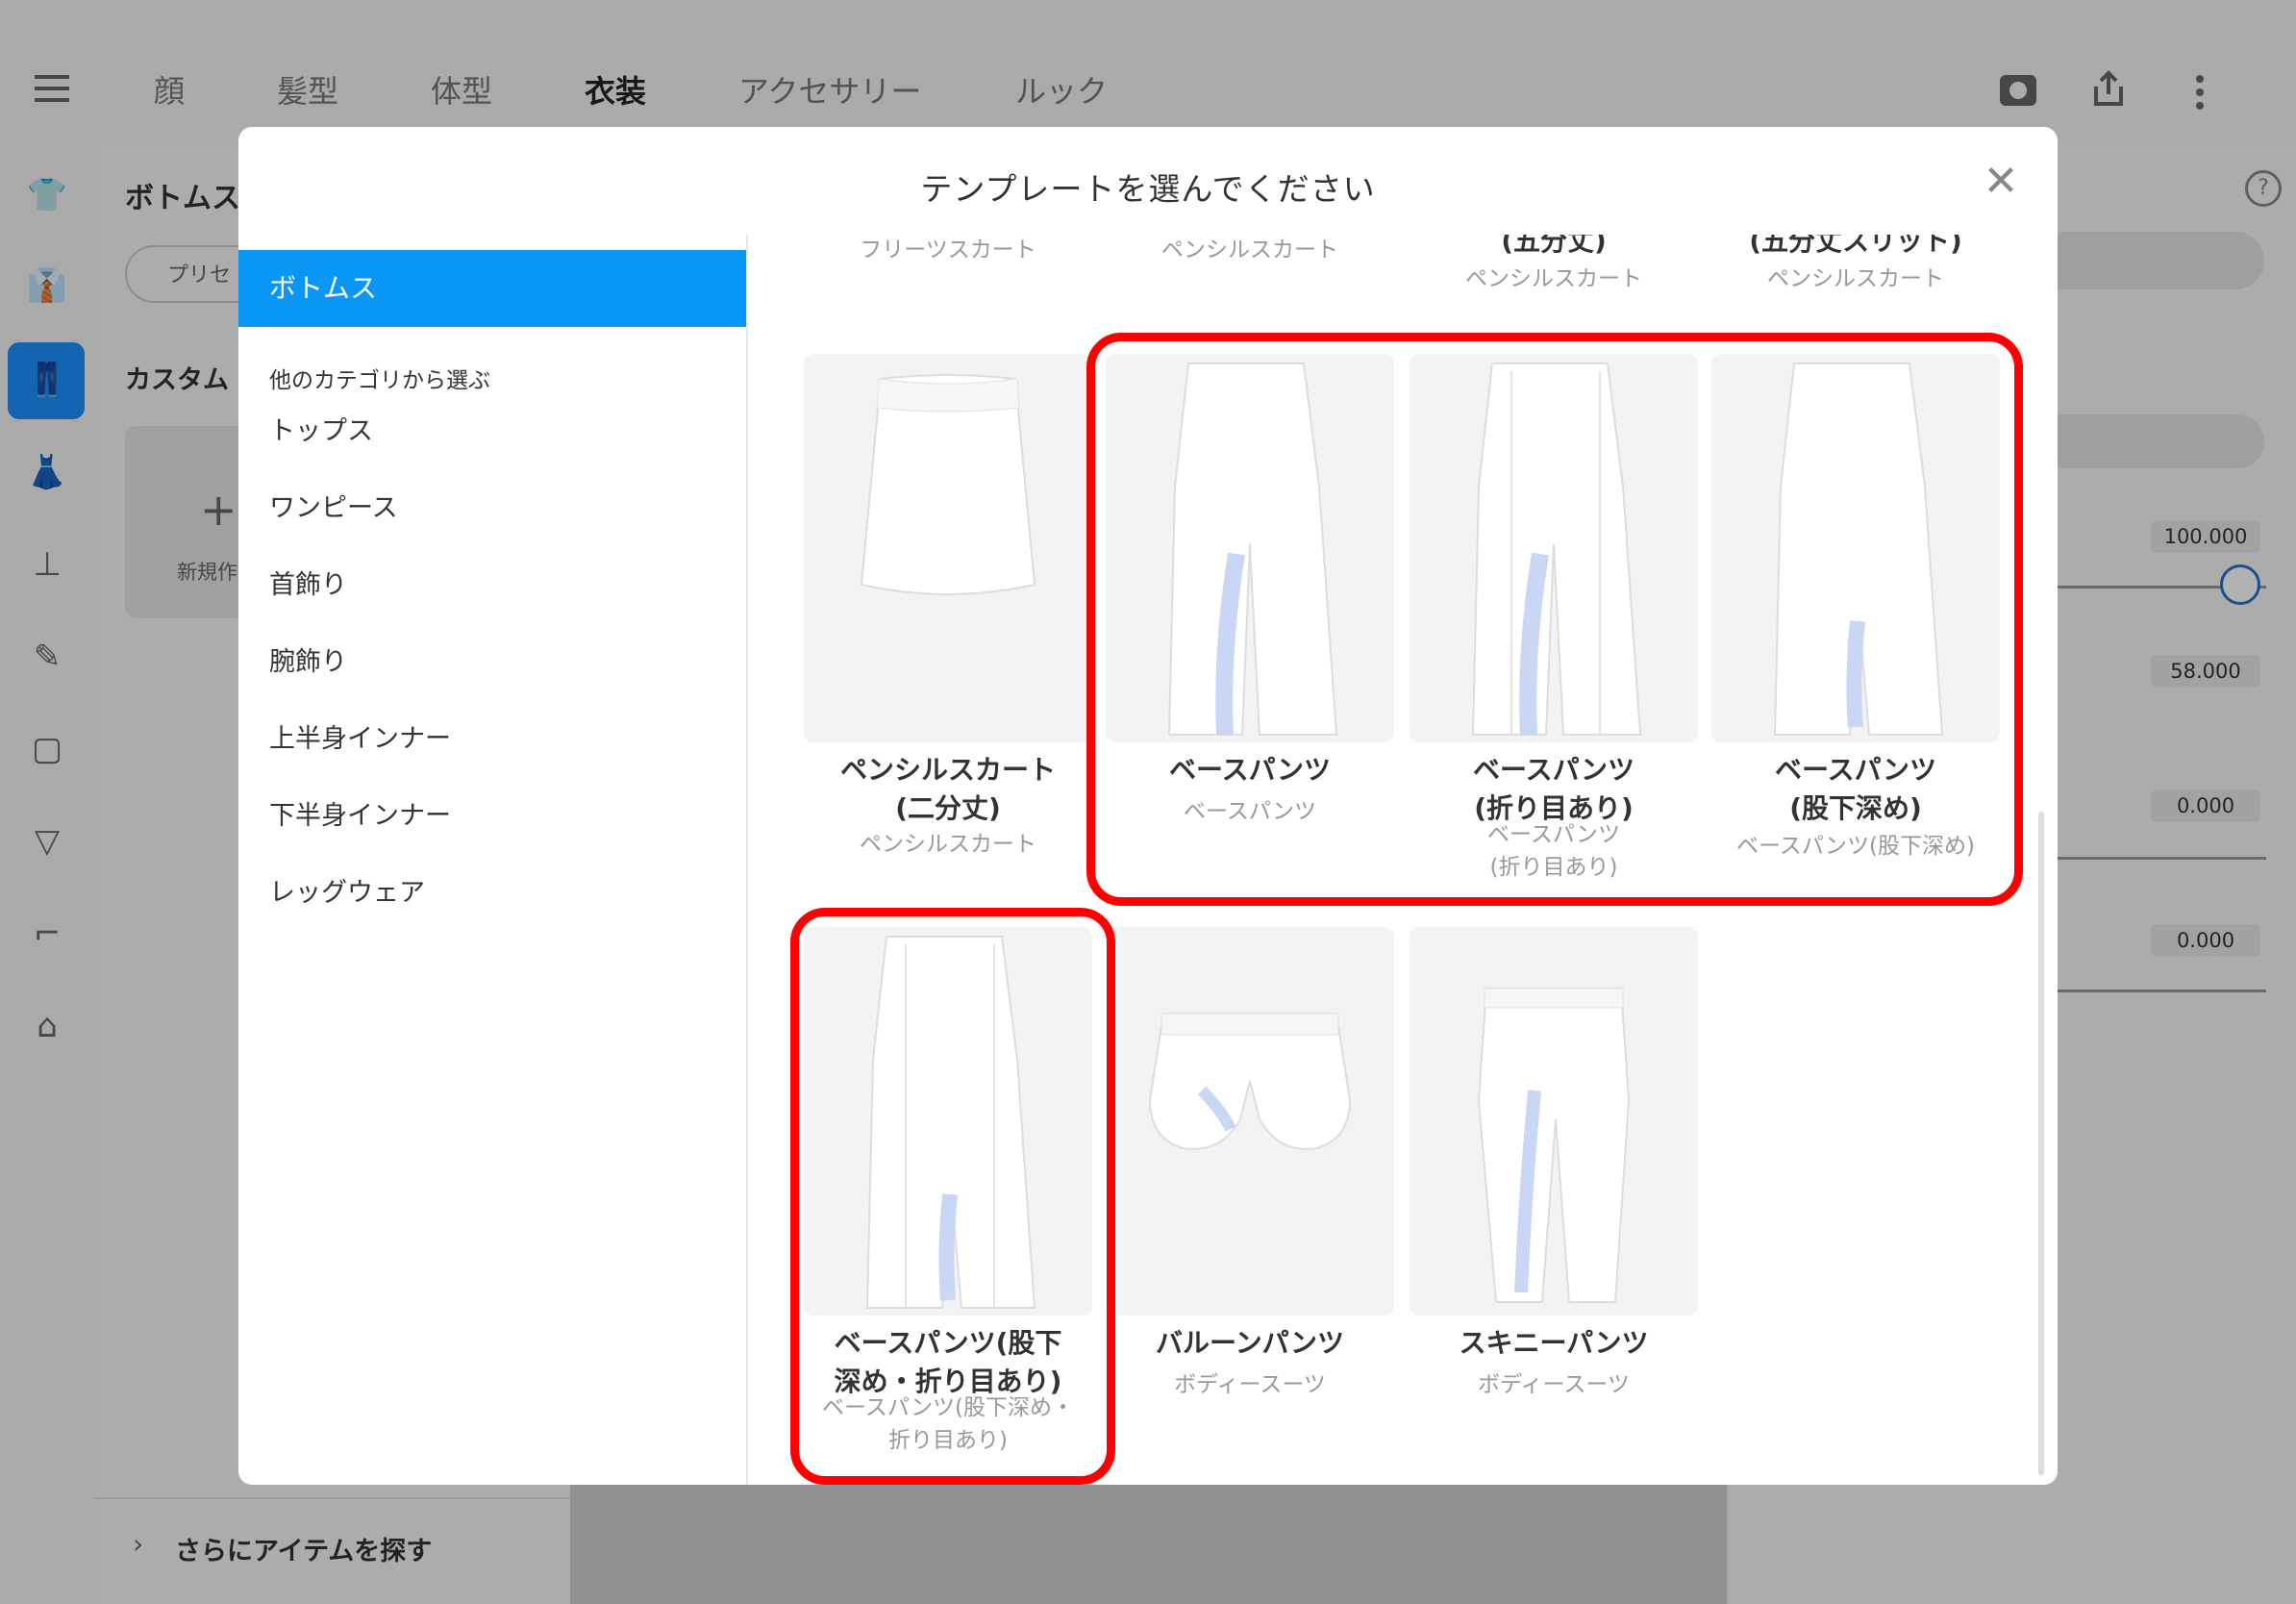 The width and height of the screenshot is (2296, 1604). What do you see at coordinates (1554, 1121) in the screenshot?
I see `skinny-pants-image` at bounding box center [1554, 1121].